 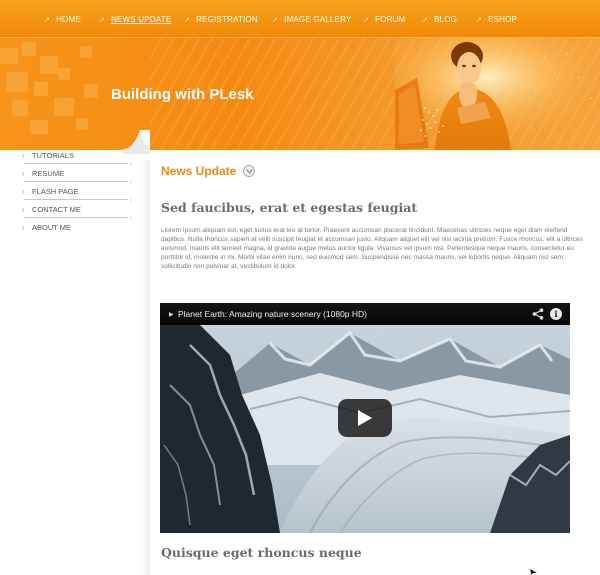 I want to click on sidebar-item-tutorials: › TUTORIALS ›, so click(x=77, y=160).